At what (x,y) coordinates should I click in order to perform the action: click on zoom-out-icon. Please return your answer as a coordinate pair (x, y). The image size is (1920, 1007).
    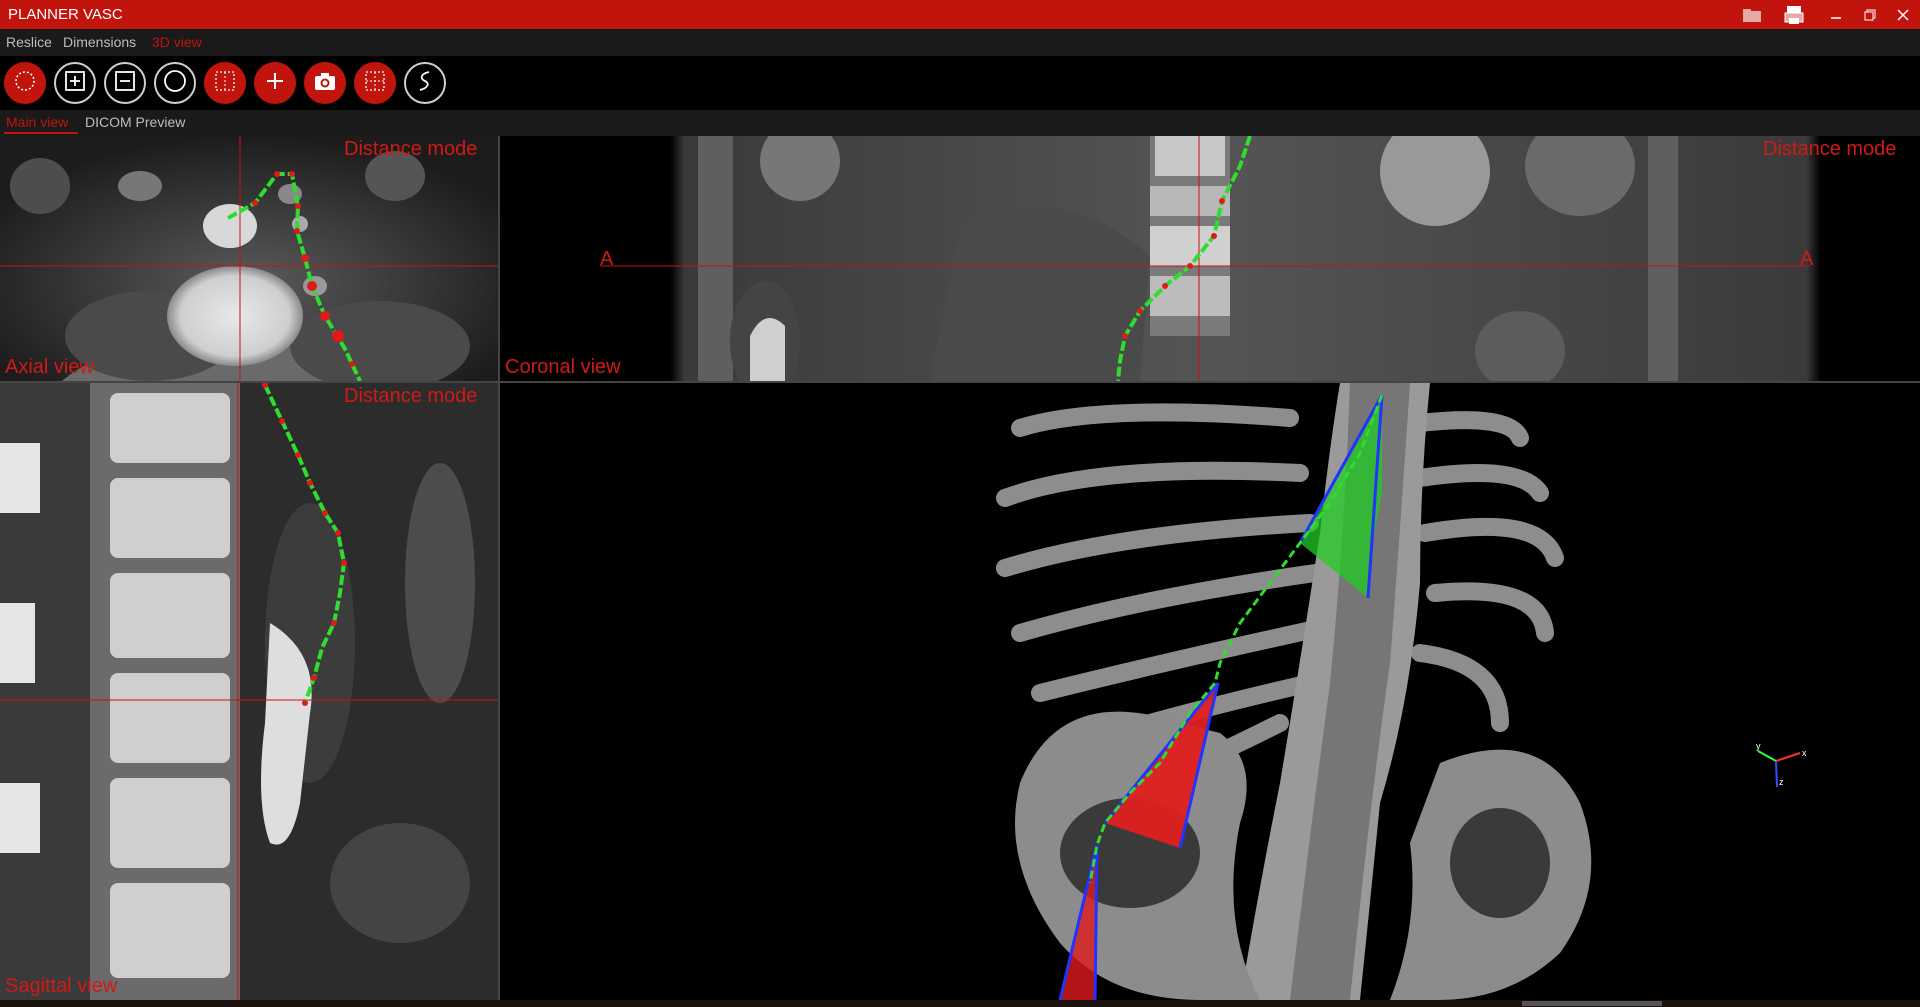
    Looking at the image, I should click on (125, 83).